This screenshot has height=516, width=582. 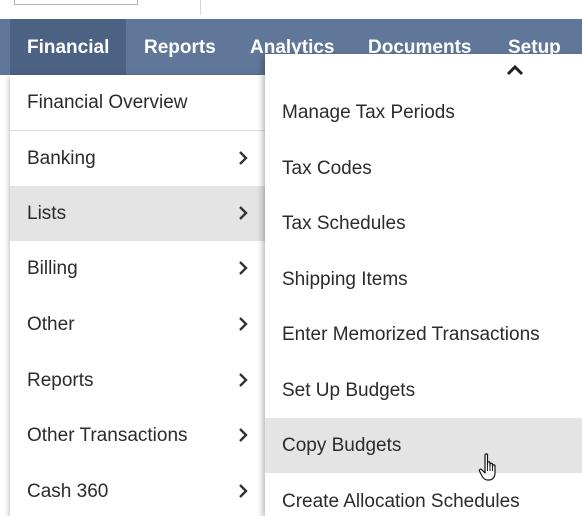 I want to click on top-field-edge, so click(x=76, y=2).